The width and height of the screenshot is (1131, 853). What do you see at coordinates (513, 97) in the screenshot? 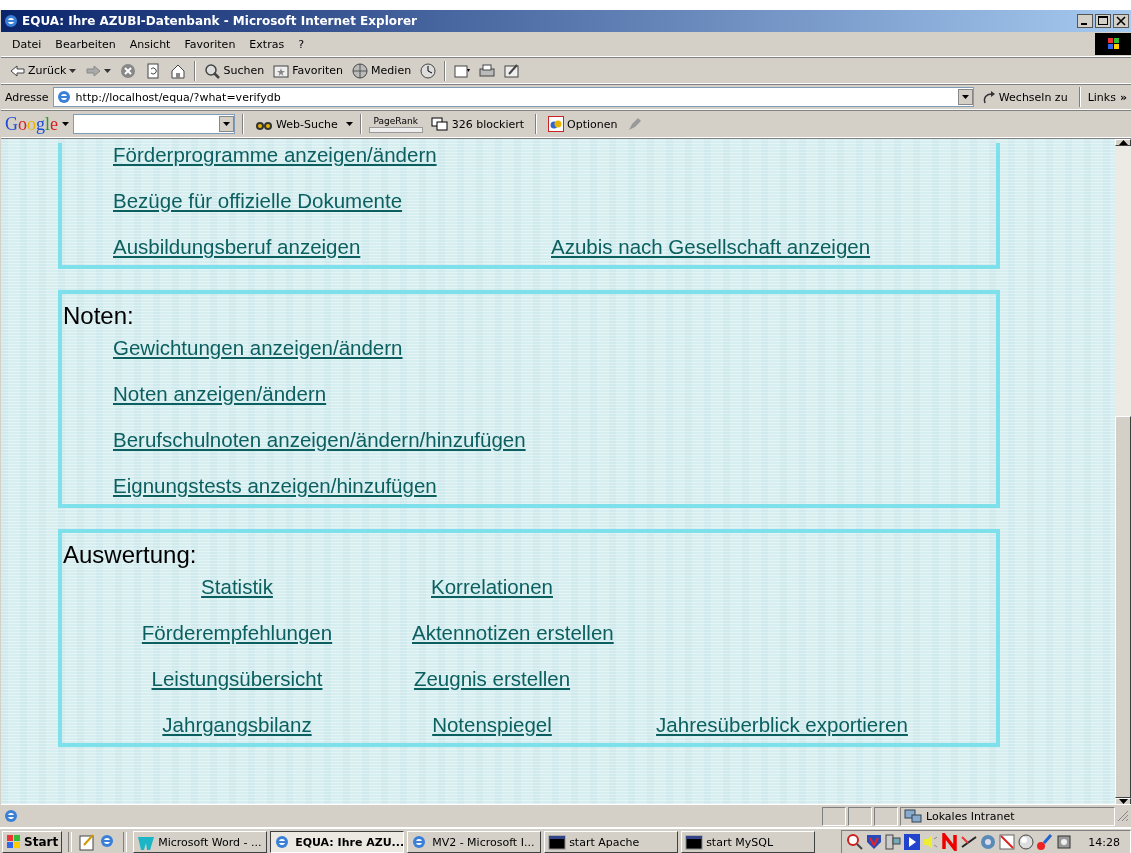
I see `address-field: http://localhost/equa/?what=verifydb` at bounding box center [513, 97].